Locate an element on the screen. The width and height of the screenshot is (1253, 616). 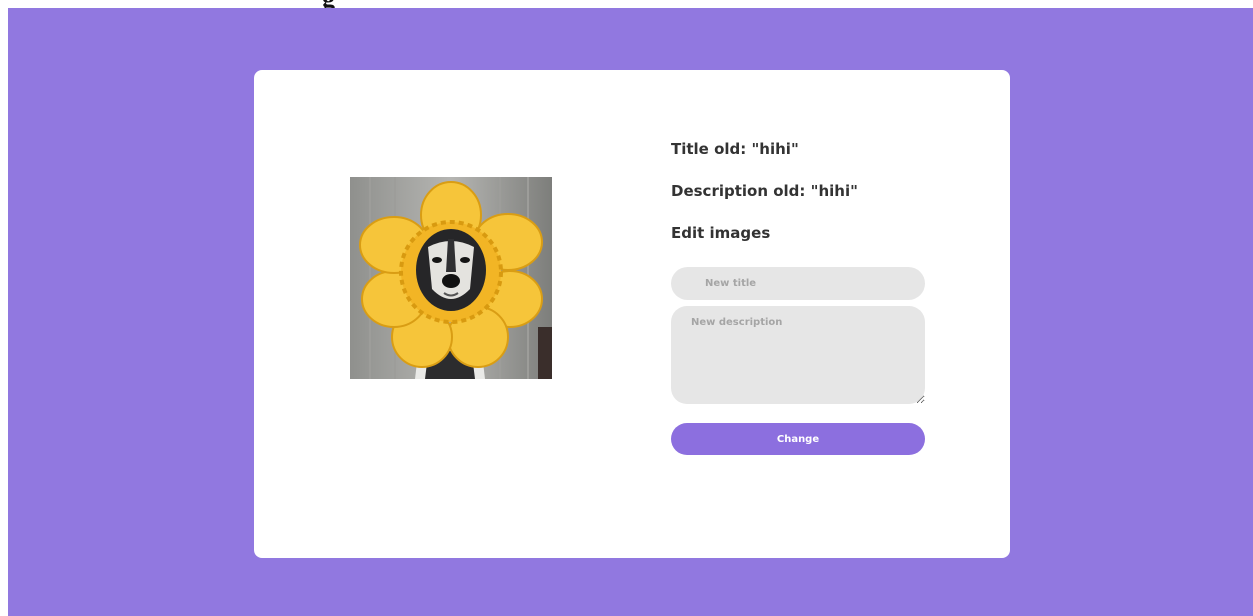
dog-flower-illustration is located at coordinates (451, 278).